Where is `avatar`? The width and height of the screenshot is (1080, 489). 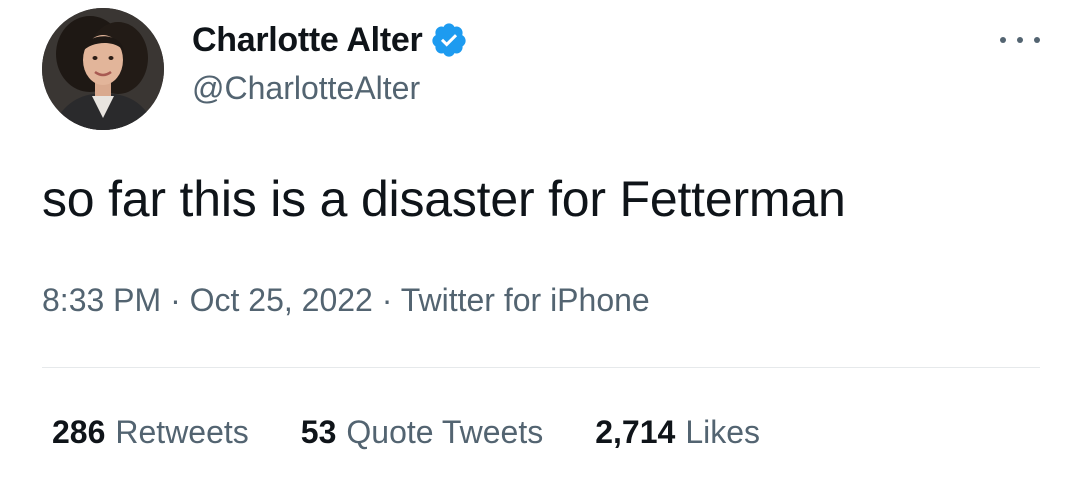
avatar is located at coordinates (103, 69).